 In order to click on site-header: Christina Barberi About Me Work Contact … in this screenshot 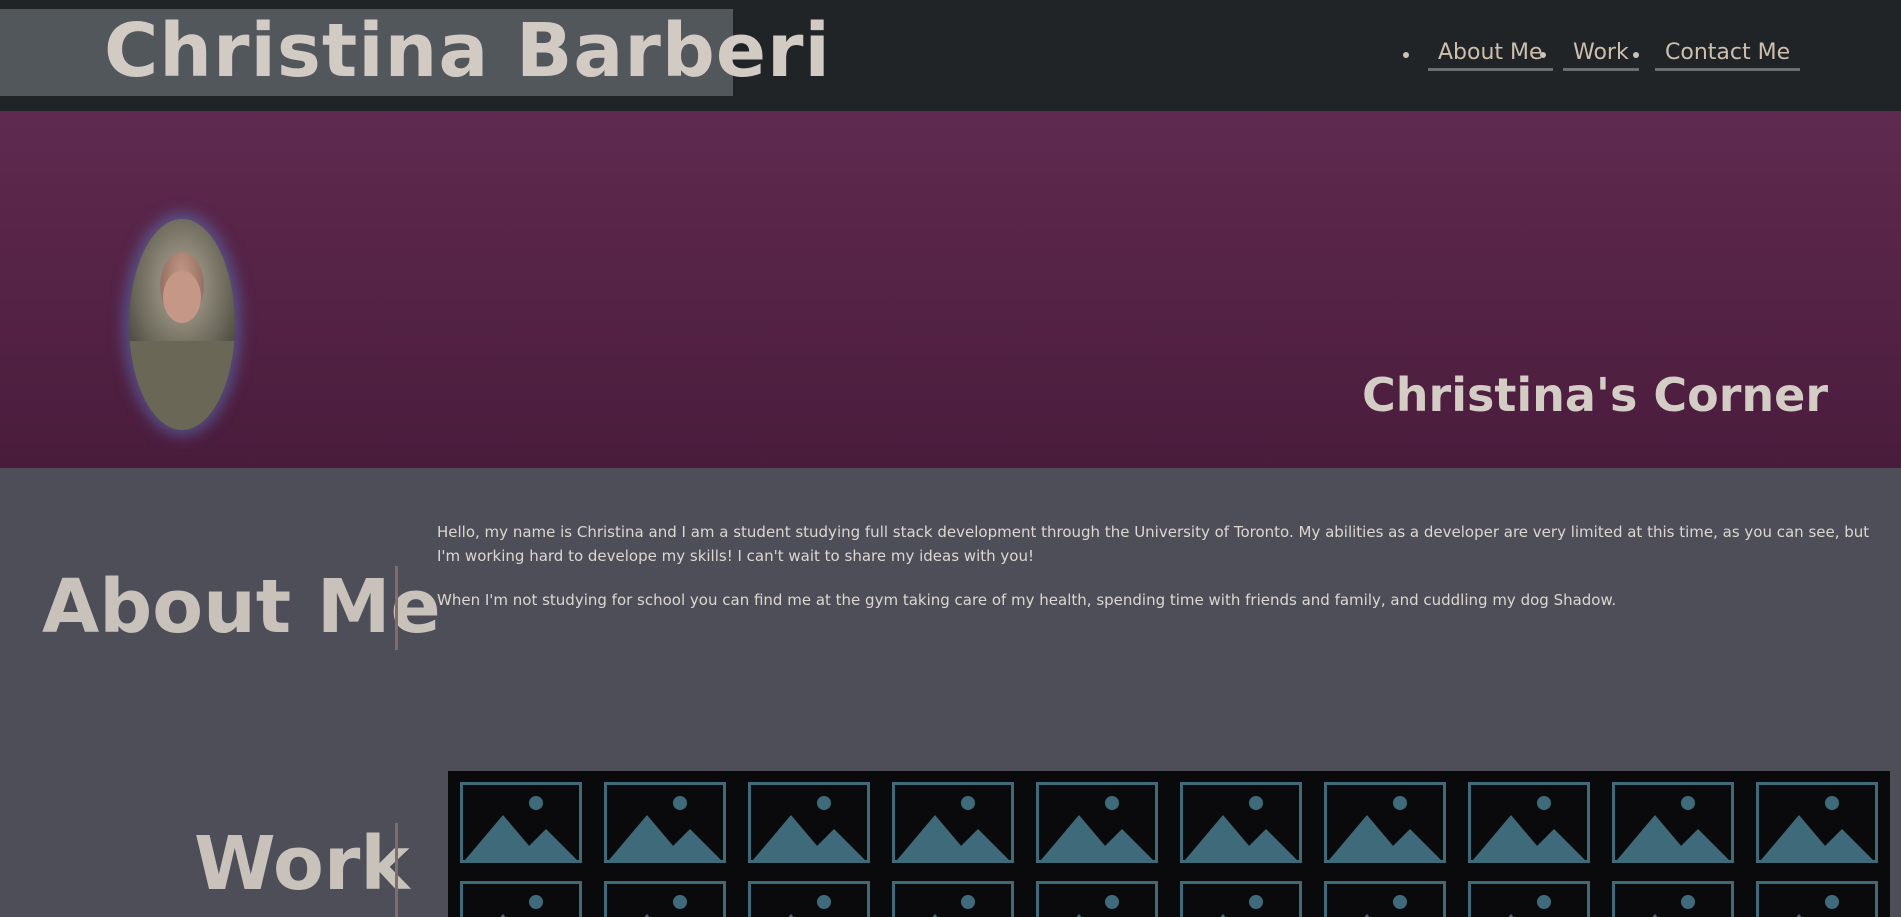, I will do `click(950, 55)`.